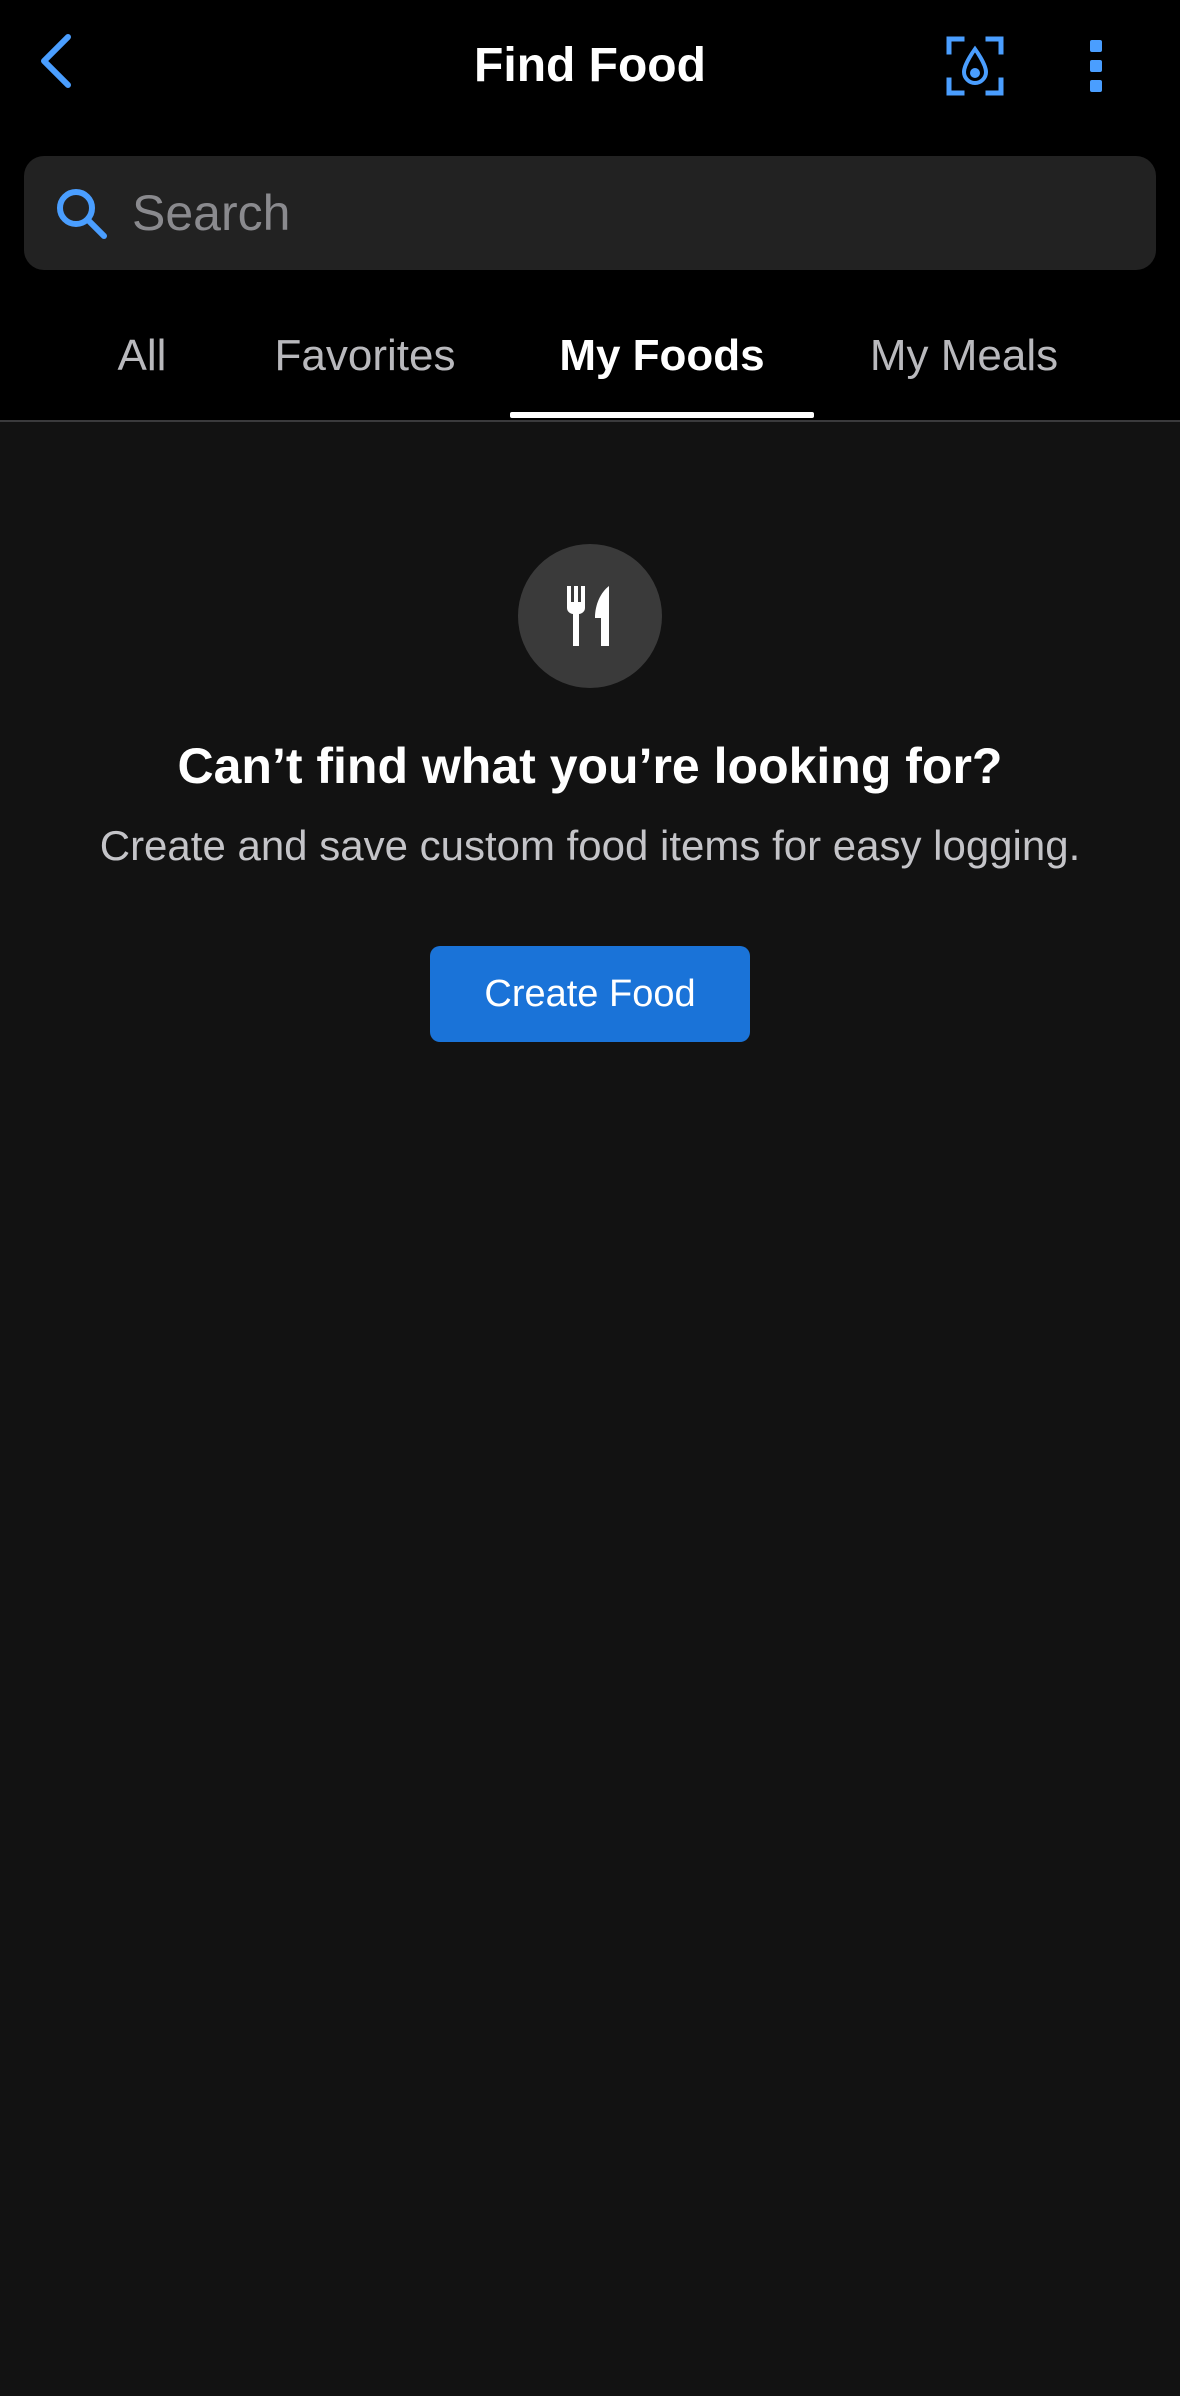  I want to click on empty-state-title: Can’t find what you’re looking for?, so click(590, 766).